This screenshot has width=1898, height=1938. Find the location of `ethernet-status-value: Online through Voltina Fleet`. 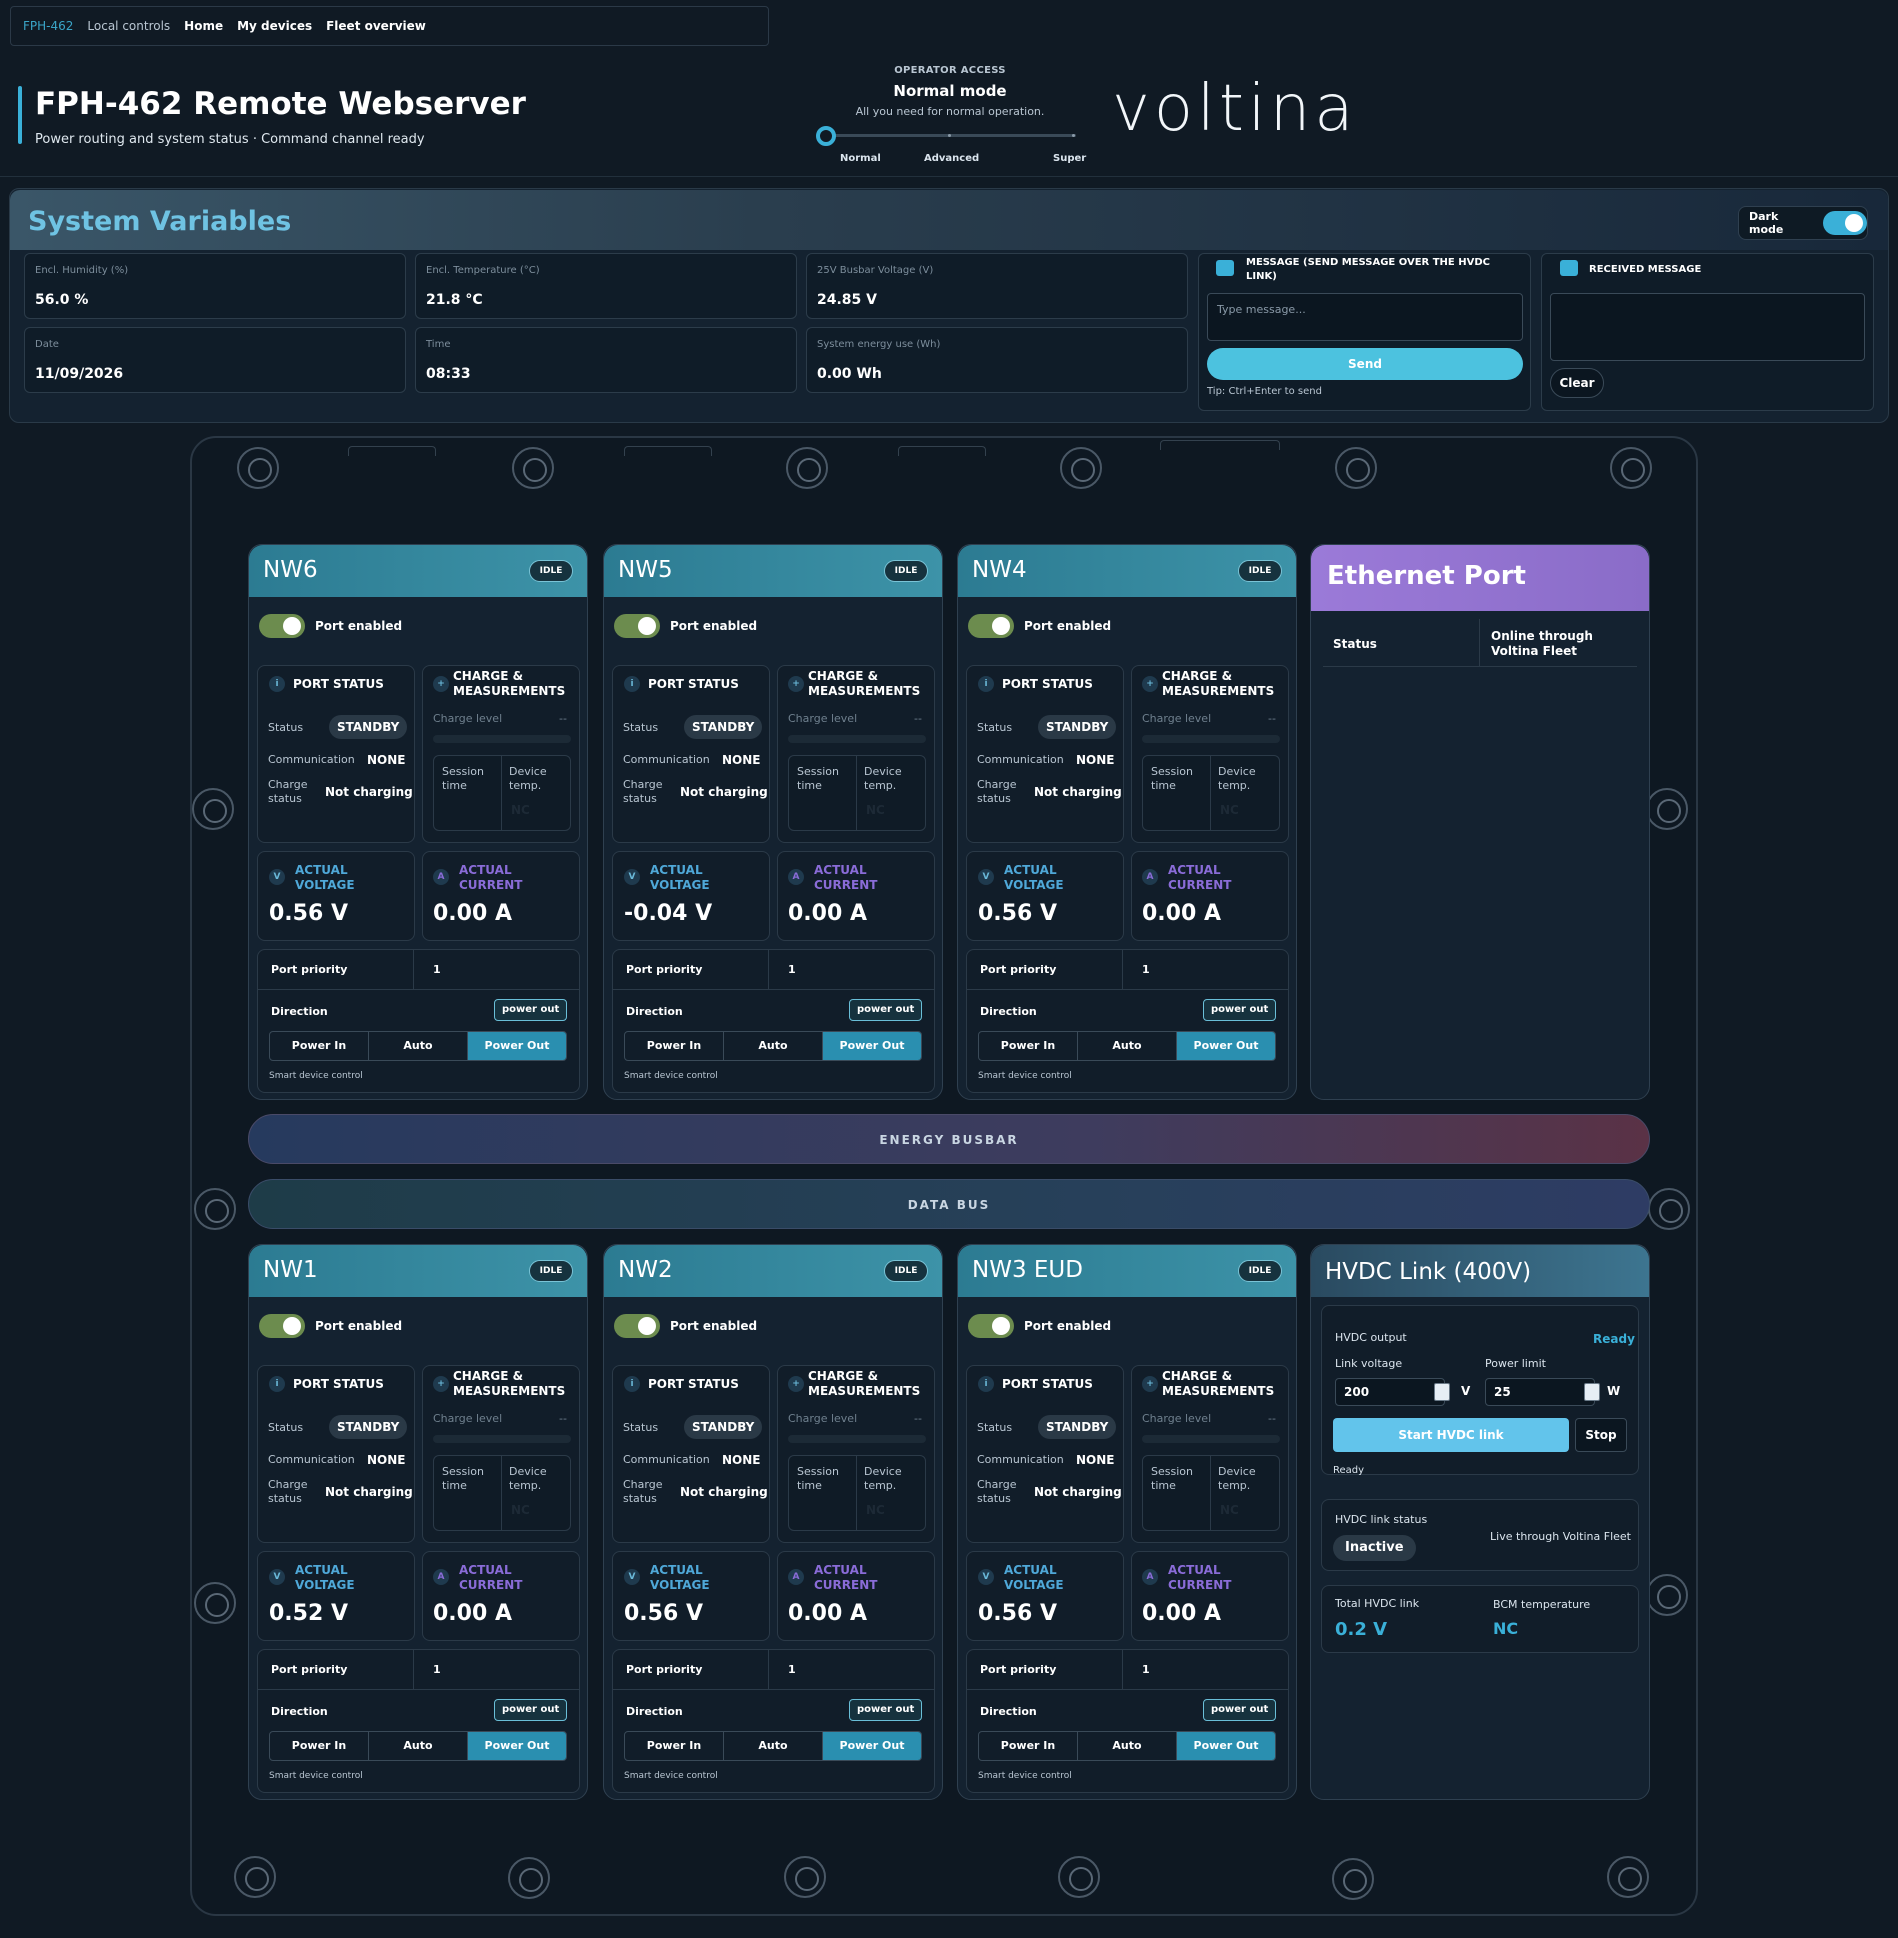

ethernet-status-value: Online through Voltina Fleet is located at coordinates (1542, 643).